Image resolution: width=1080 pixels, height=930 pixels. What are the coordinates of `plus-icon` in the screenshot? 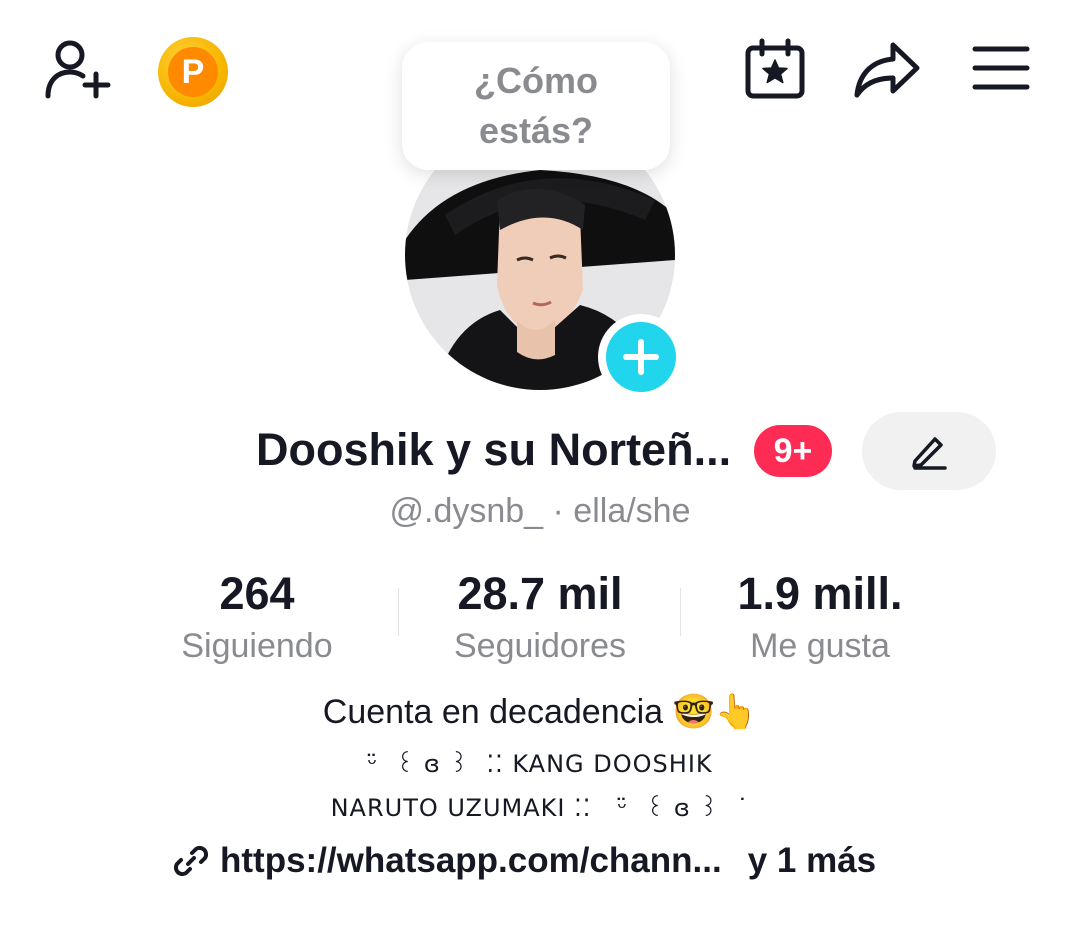 It's located at (641, 357).